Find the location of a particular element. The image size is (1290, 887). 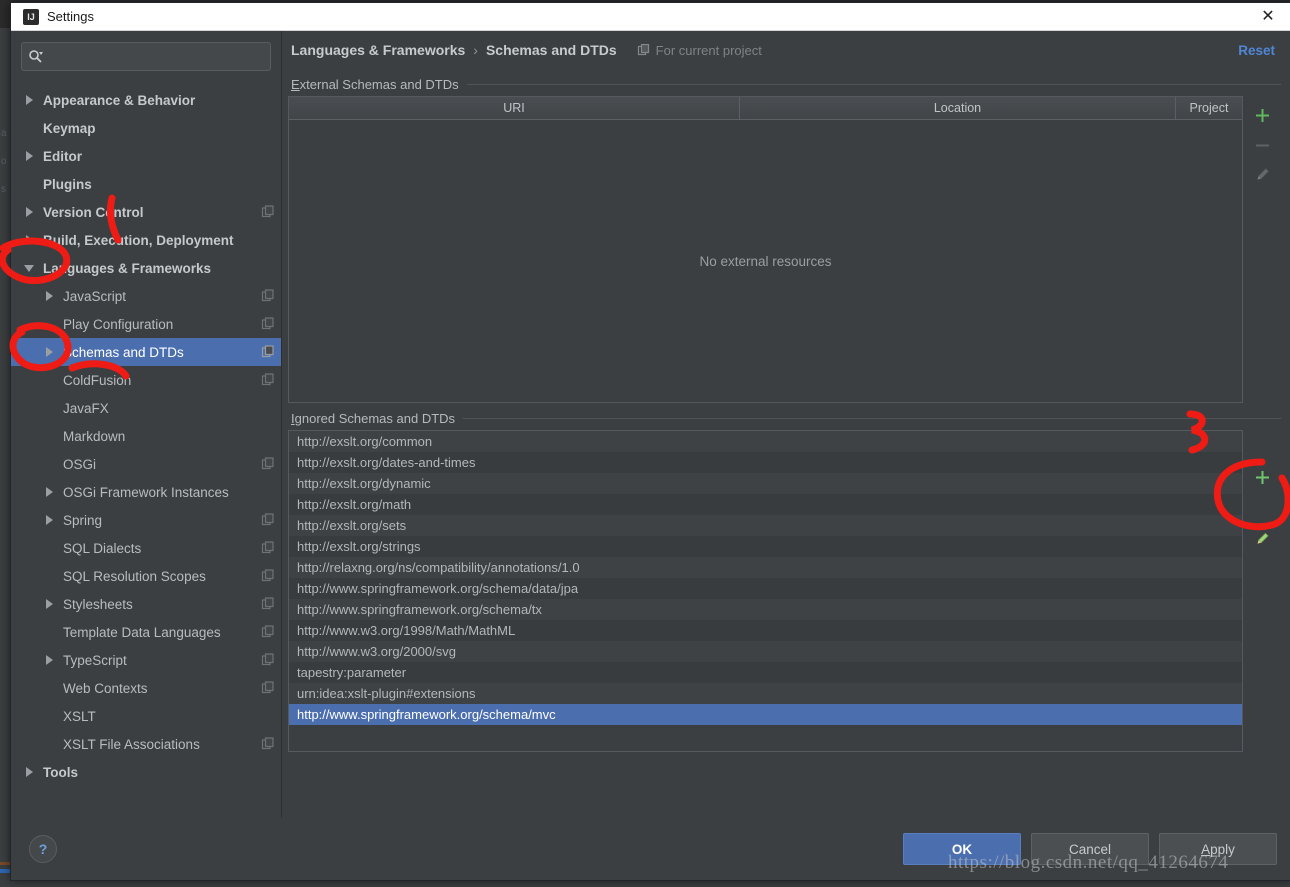

sidebar-item-play-configuration: Play Configuration is located at coordinates (146, 324).